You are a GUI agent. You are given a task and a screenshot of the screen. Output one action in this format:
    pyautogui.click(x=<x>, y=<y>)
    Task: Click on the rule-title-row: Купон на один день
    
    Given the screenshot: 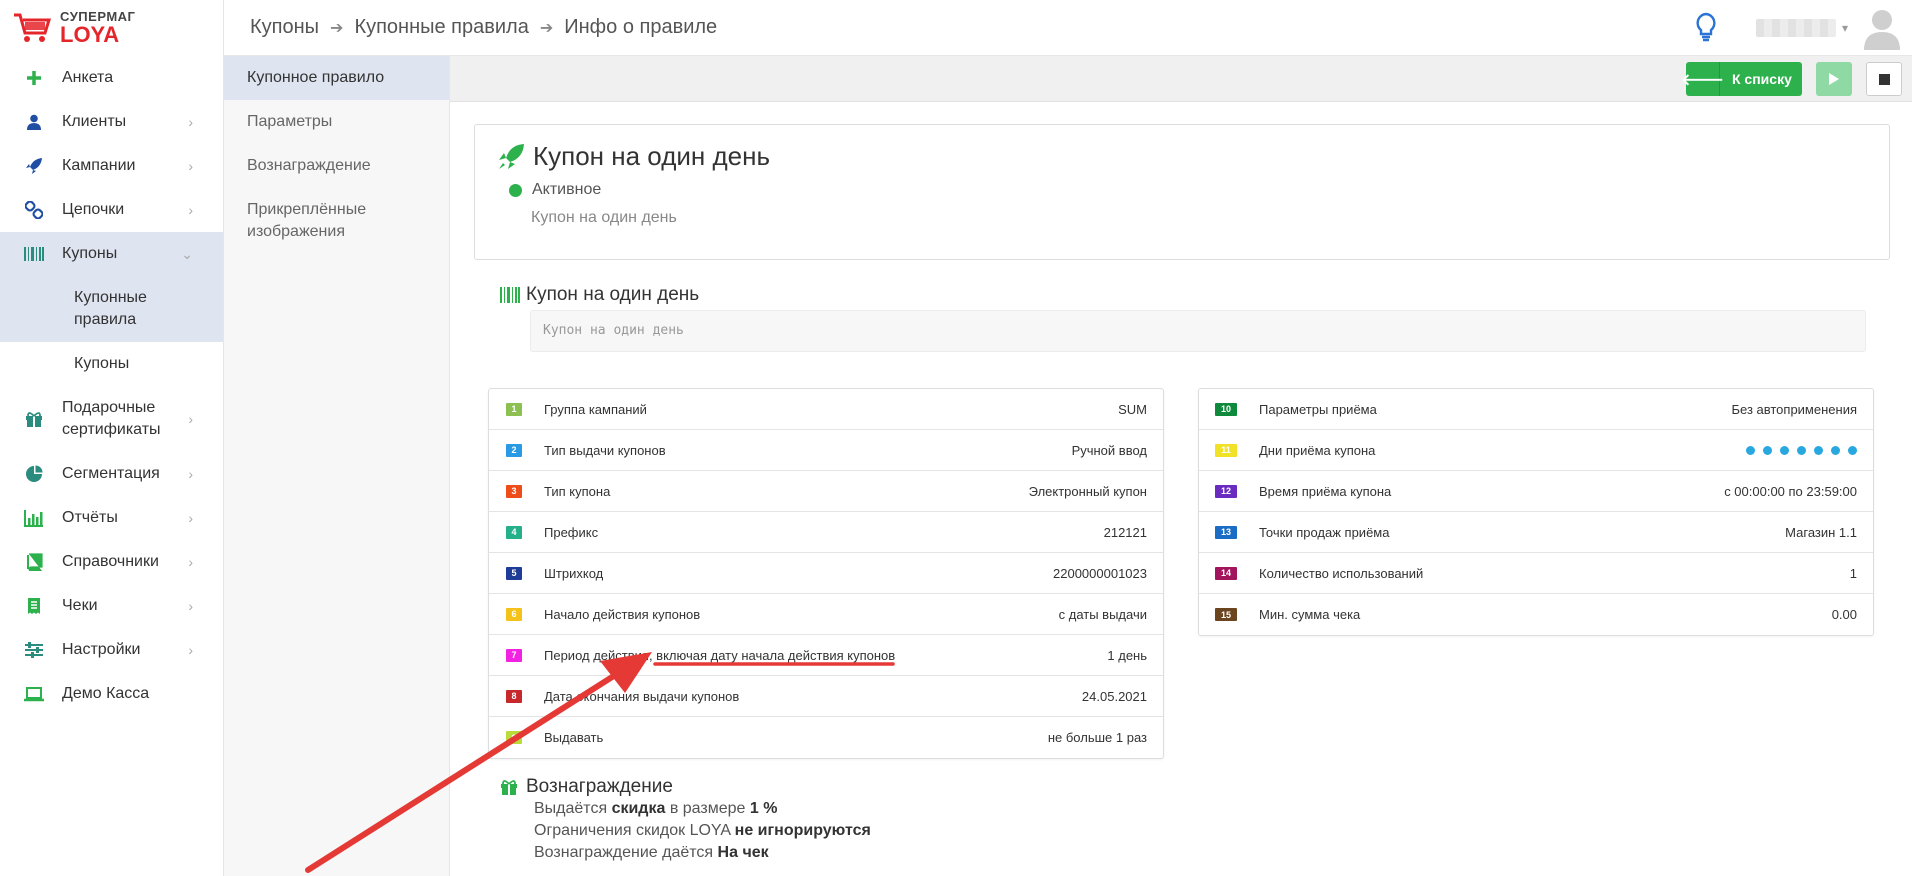 What is the action you would take?
    pyautogui.click(x=633, y=156)
    